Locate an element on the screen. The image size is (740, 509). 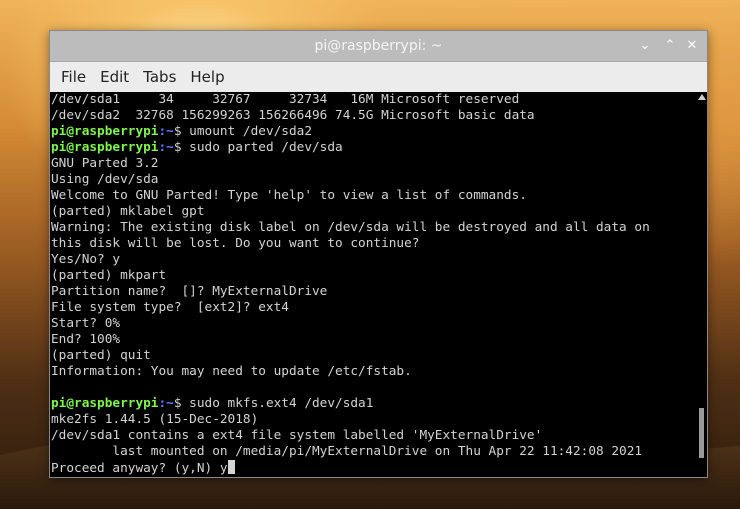
command-text: $ sudo mkfs.ext4 /dev/sda1 is located at coordinates (273, 403).